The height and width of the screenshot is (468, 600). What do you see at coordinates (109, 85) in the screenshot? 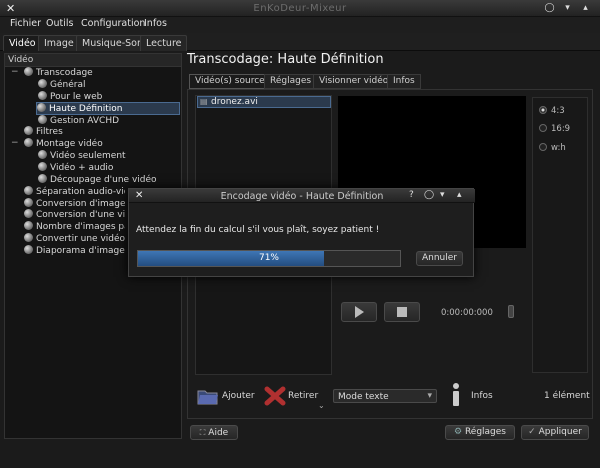
I see `sidebar-item-general: Général` at bounding box center [109, 85].